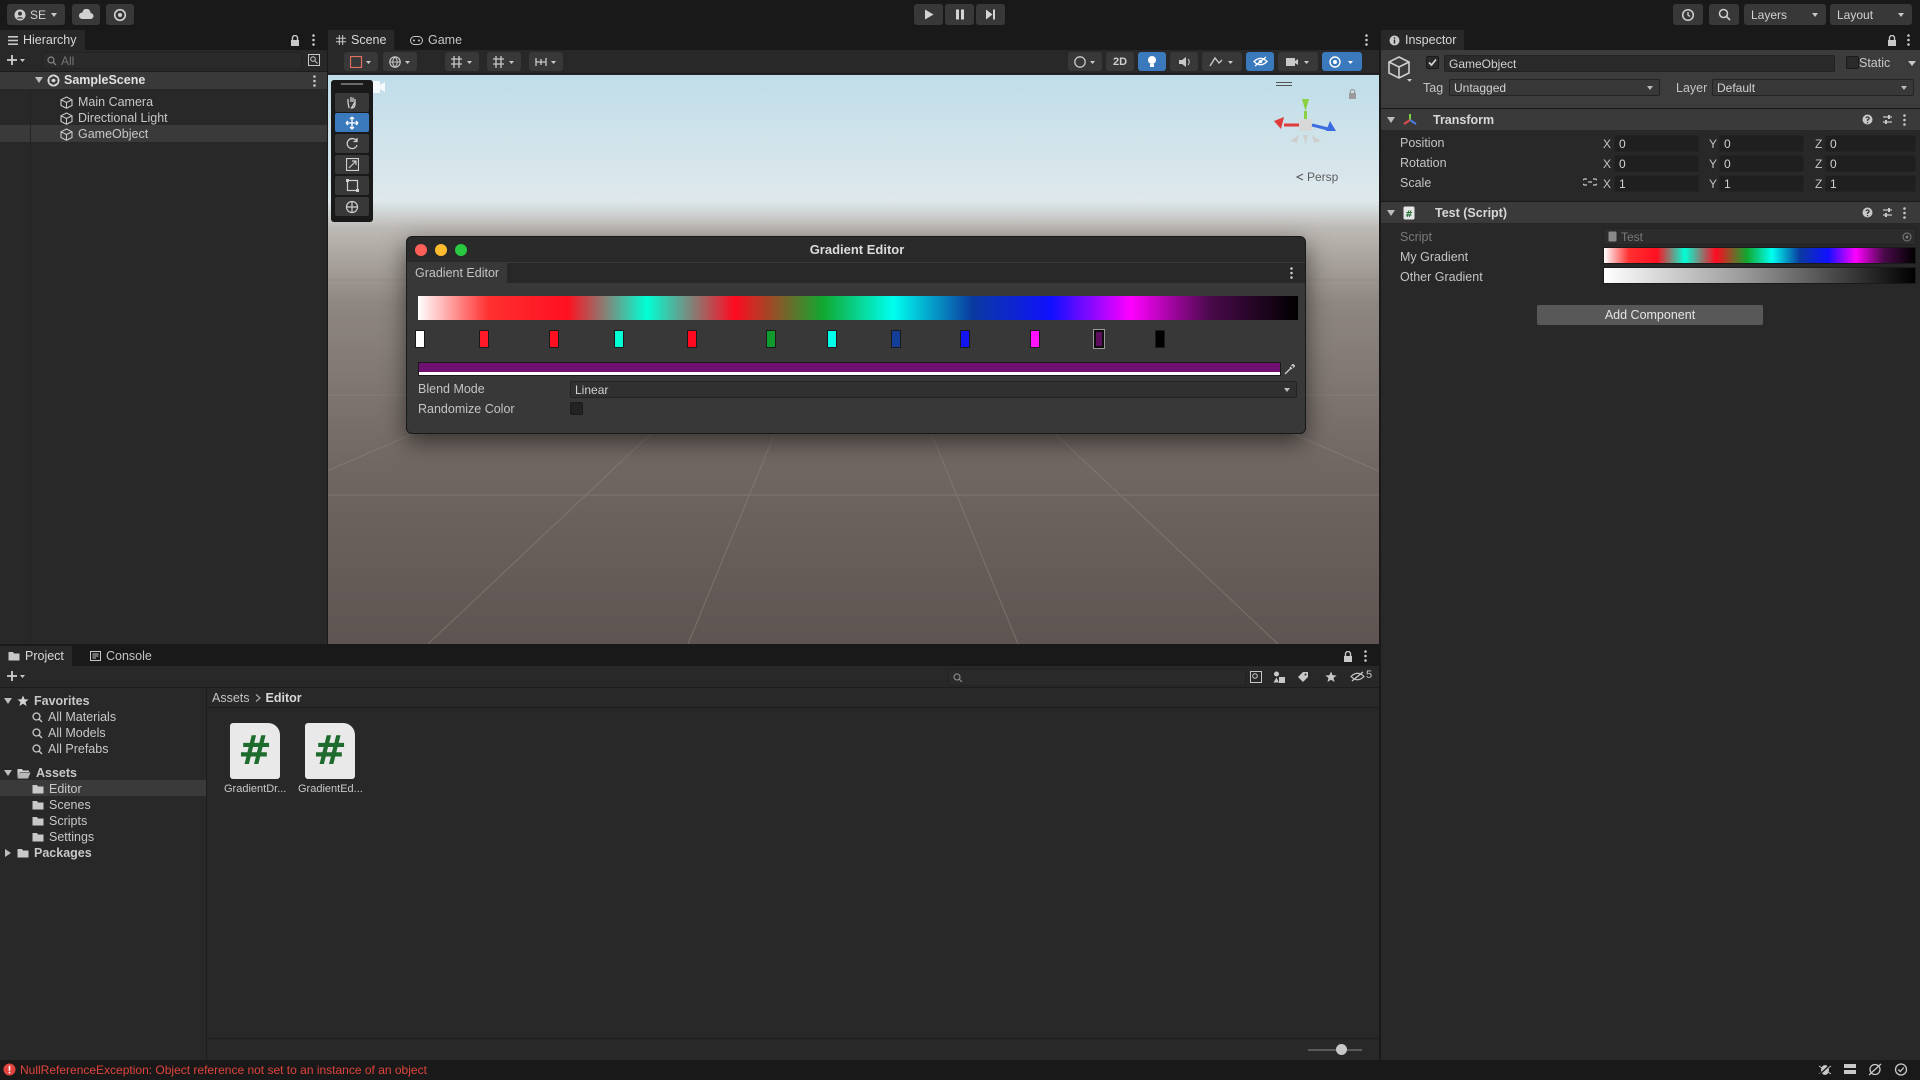  What do you see at coordinates (36, 656) in the screenshot?
I see `tab-project: Project` at bounding box center [36, 656].